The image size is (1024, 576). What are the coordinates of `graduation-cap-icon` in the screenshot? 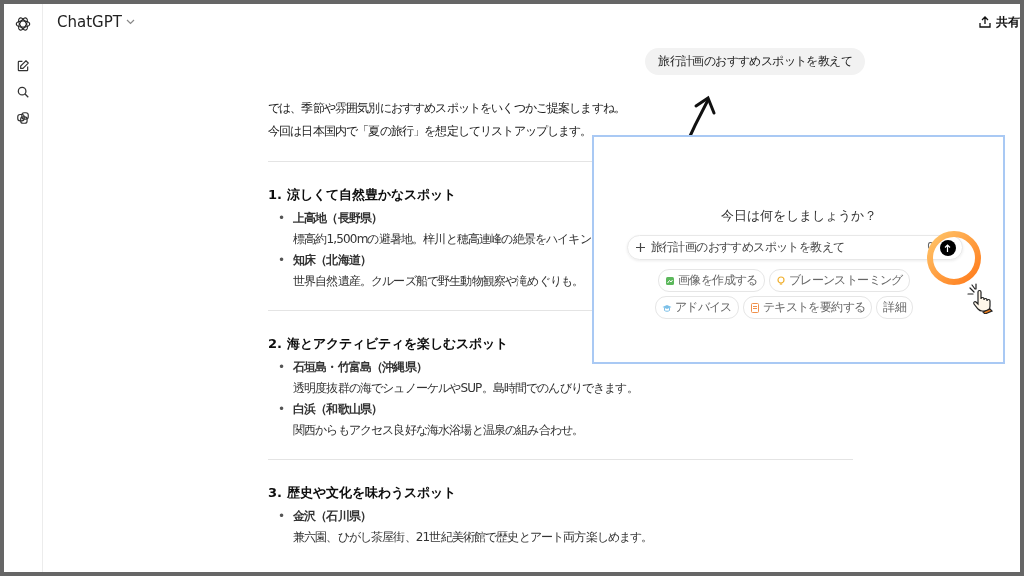 It's located at (666, 307).